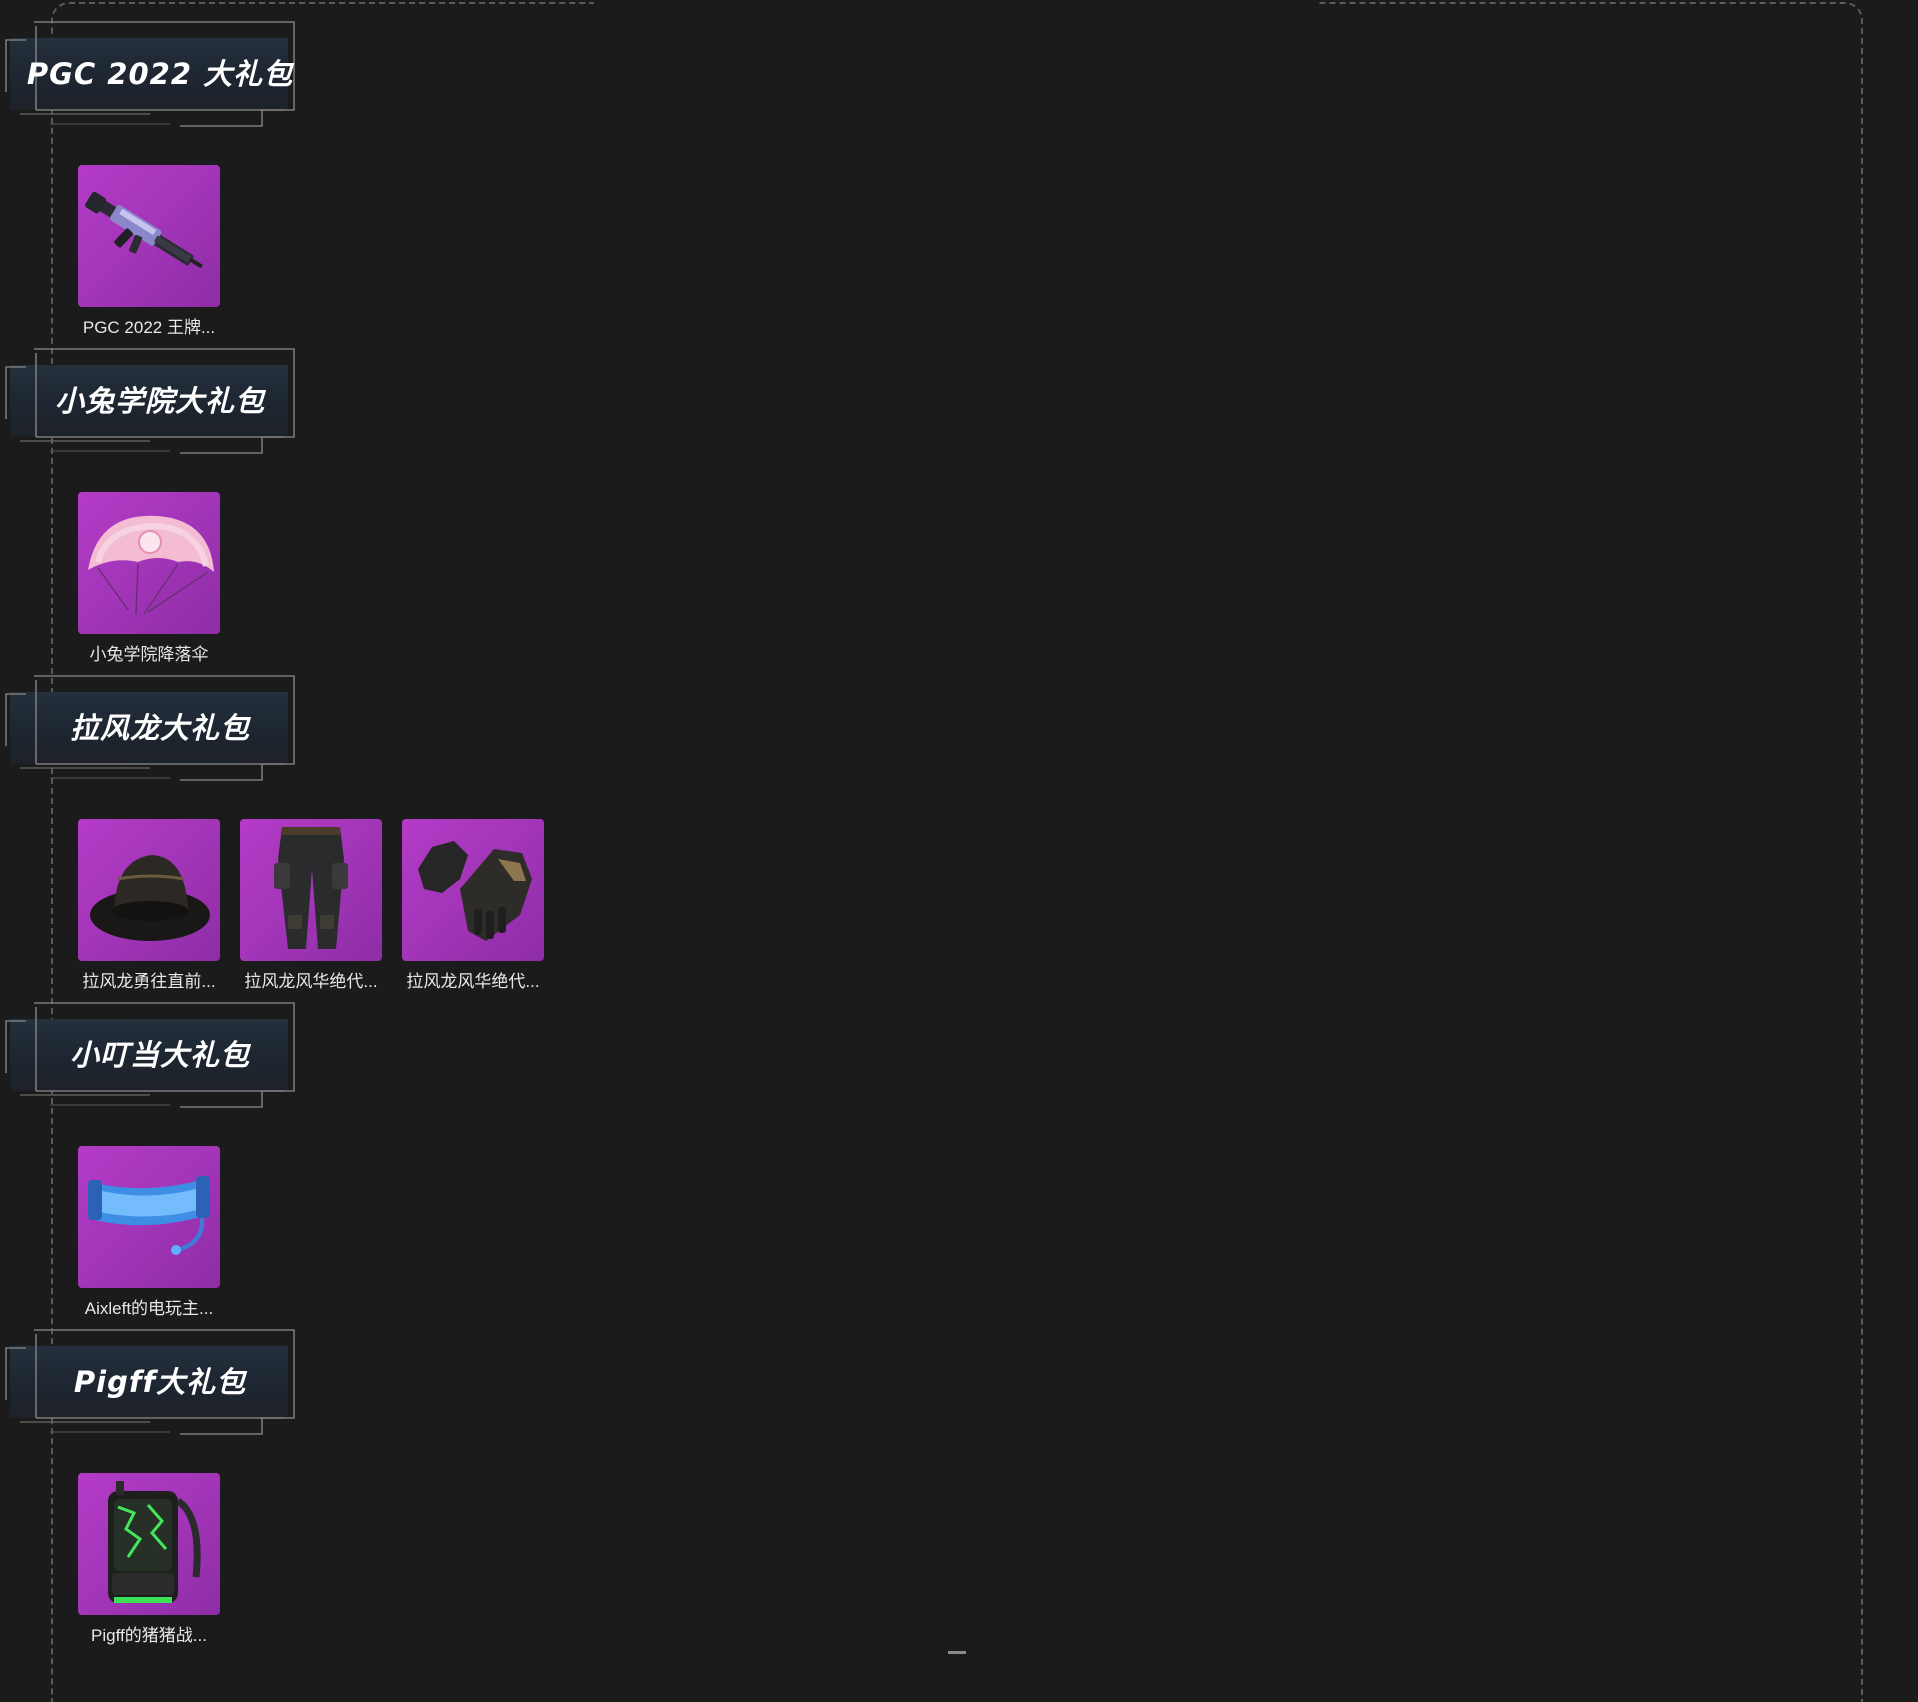 Image resolution: width=1918 pixels, height=1702 pixels. Describe the element at coordinates (149, 236) in the screenshot. I see `rifle-icon` at that location.